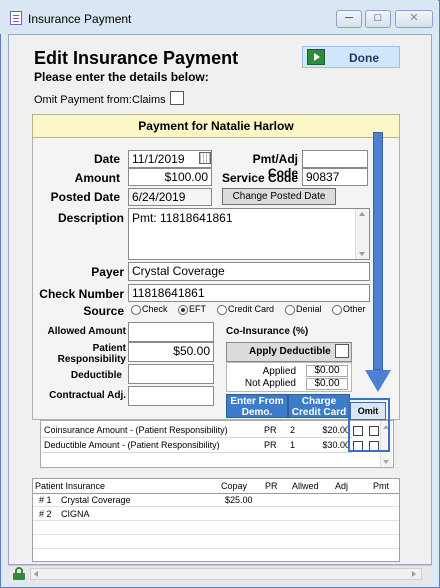 This screenshot has width=440, height=588. I want to click on header-pr: PR, so click(271, 486).